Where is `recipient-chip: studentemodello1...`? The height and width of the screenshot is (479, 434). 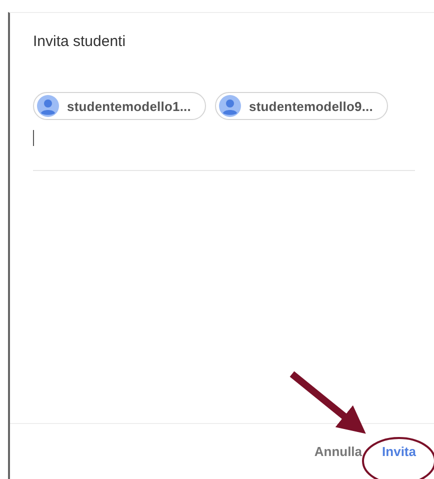 recipient-chip: studentemodello1... is located at coordinates (119, 106).